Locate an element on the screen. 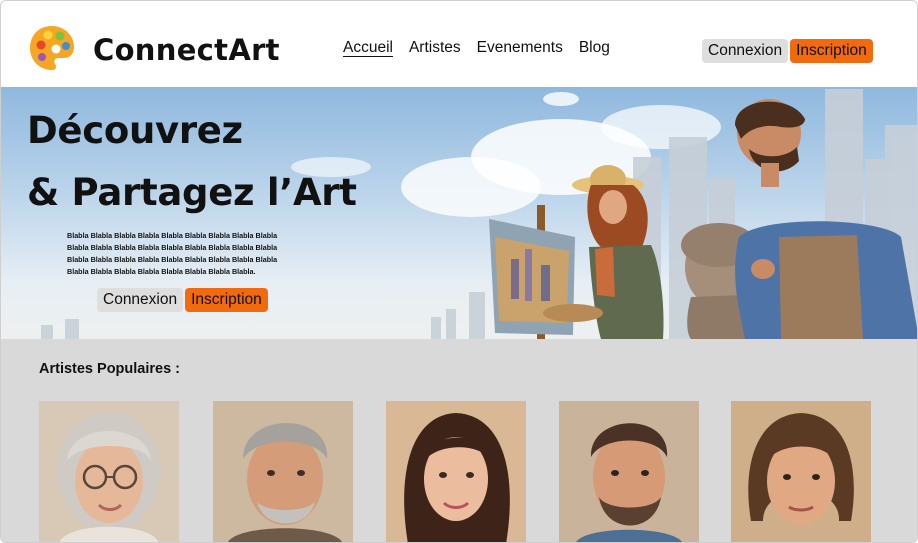 Image resolution: width=918 pixels, height=543 pixels. header-signup-button: Inscription is located at coordinates (831, 51).